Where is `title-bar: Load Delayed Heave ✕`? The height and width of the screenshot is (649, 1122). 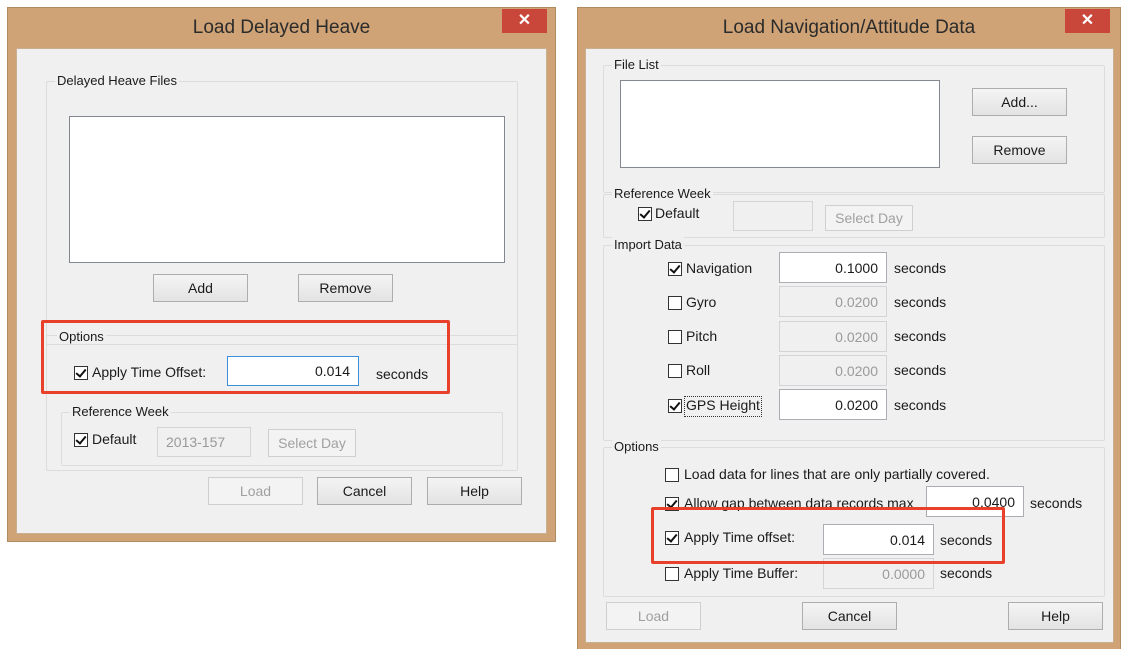 title-bar: Load Delayed Heave ✕ is located at coordinates (281, 28).